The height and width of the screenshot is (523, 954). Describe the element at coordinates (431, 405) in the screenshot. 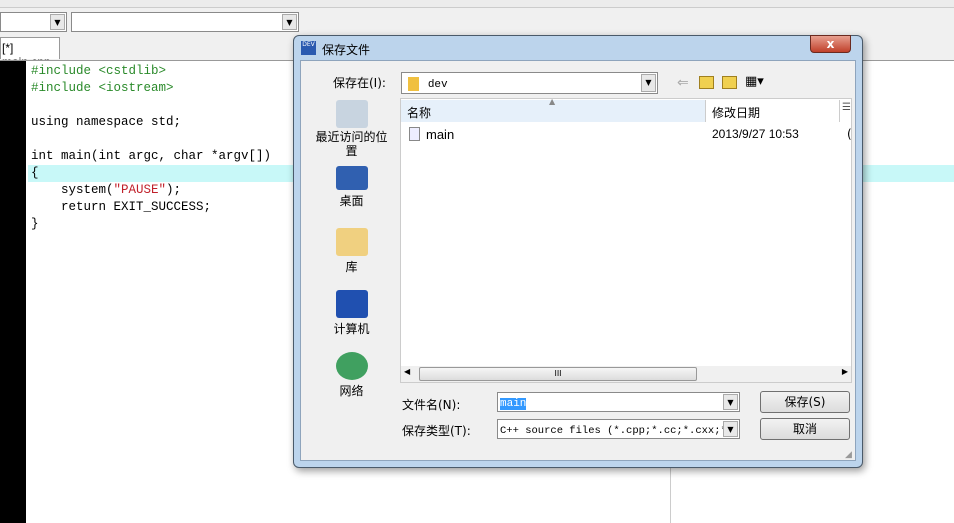

I see `filename-label: 文件名(N):` at that location.